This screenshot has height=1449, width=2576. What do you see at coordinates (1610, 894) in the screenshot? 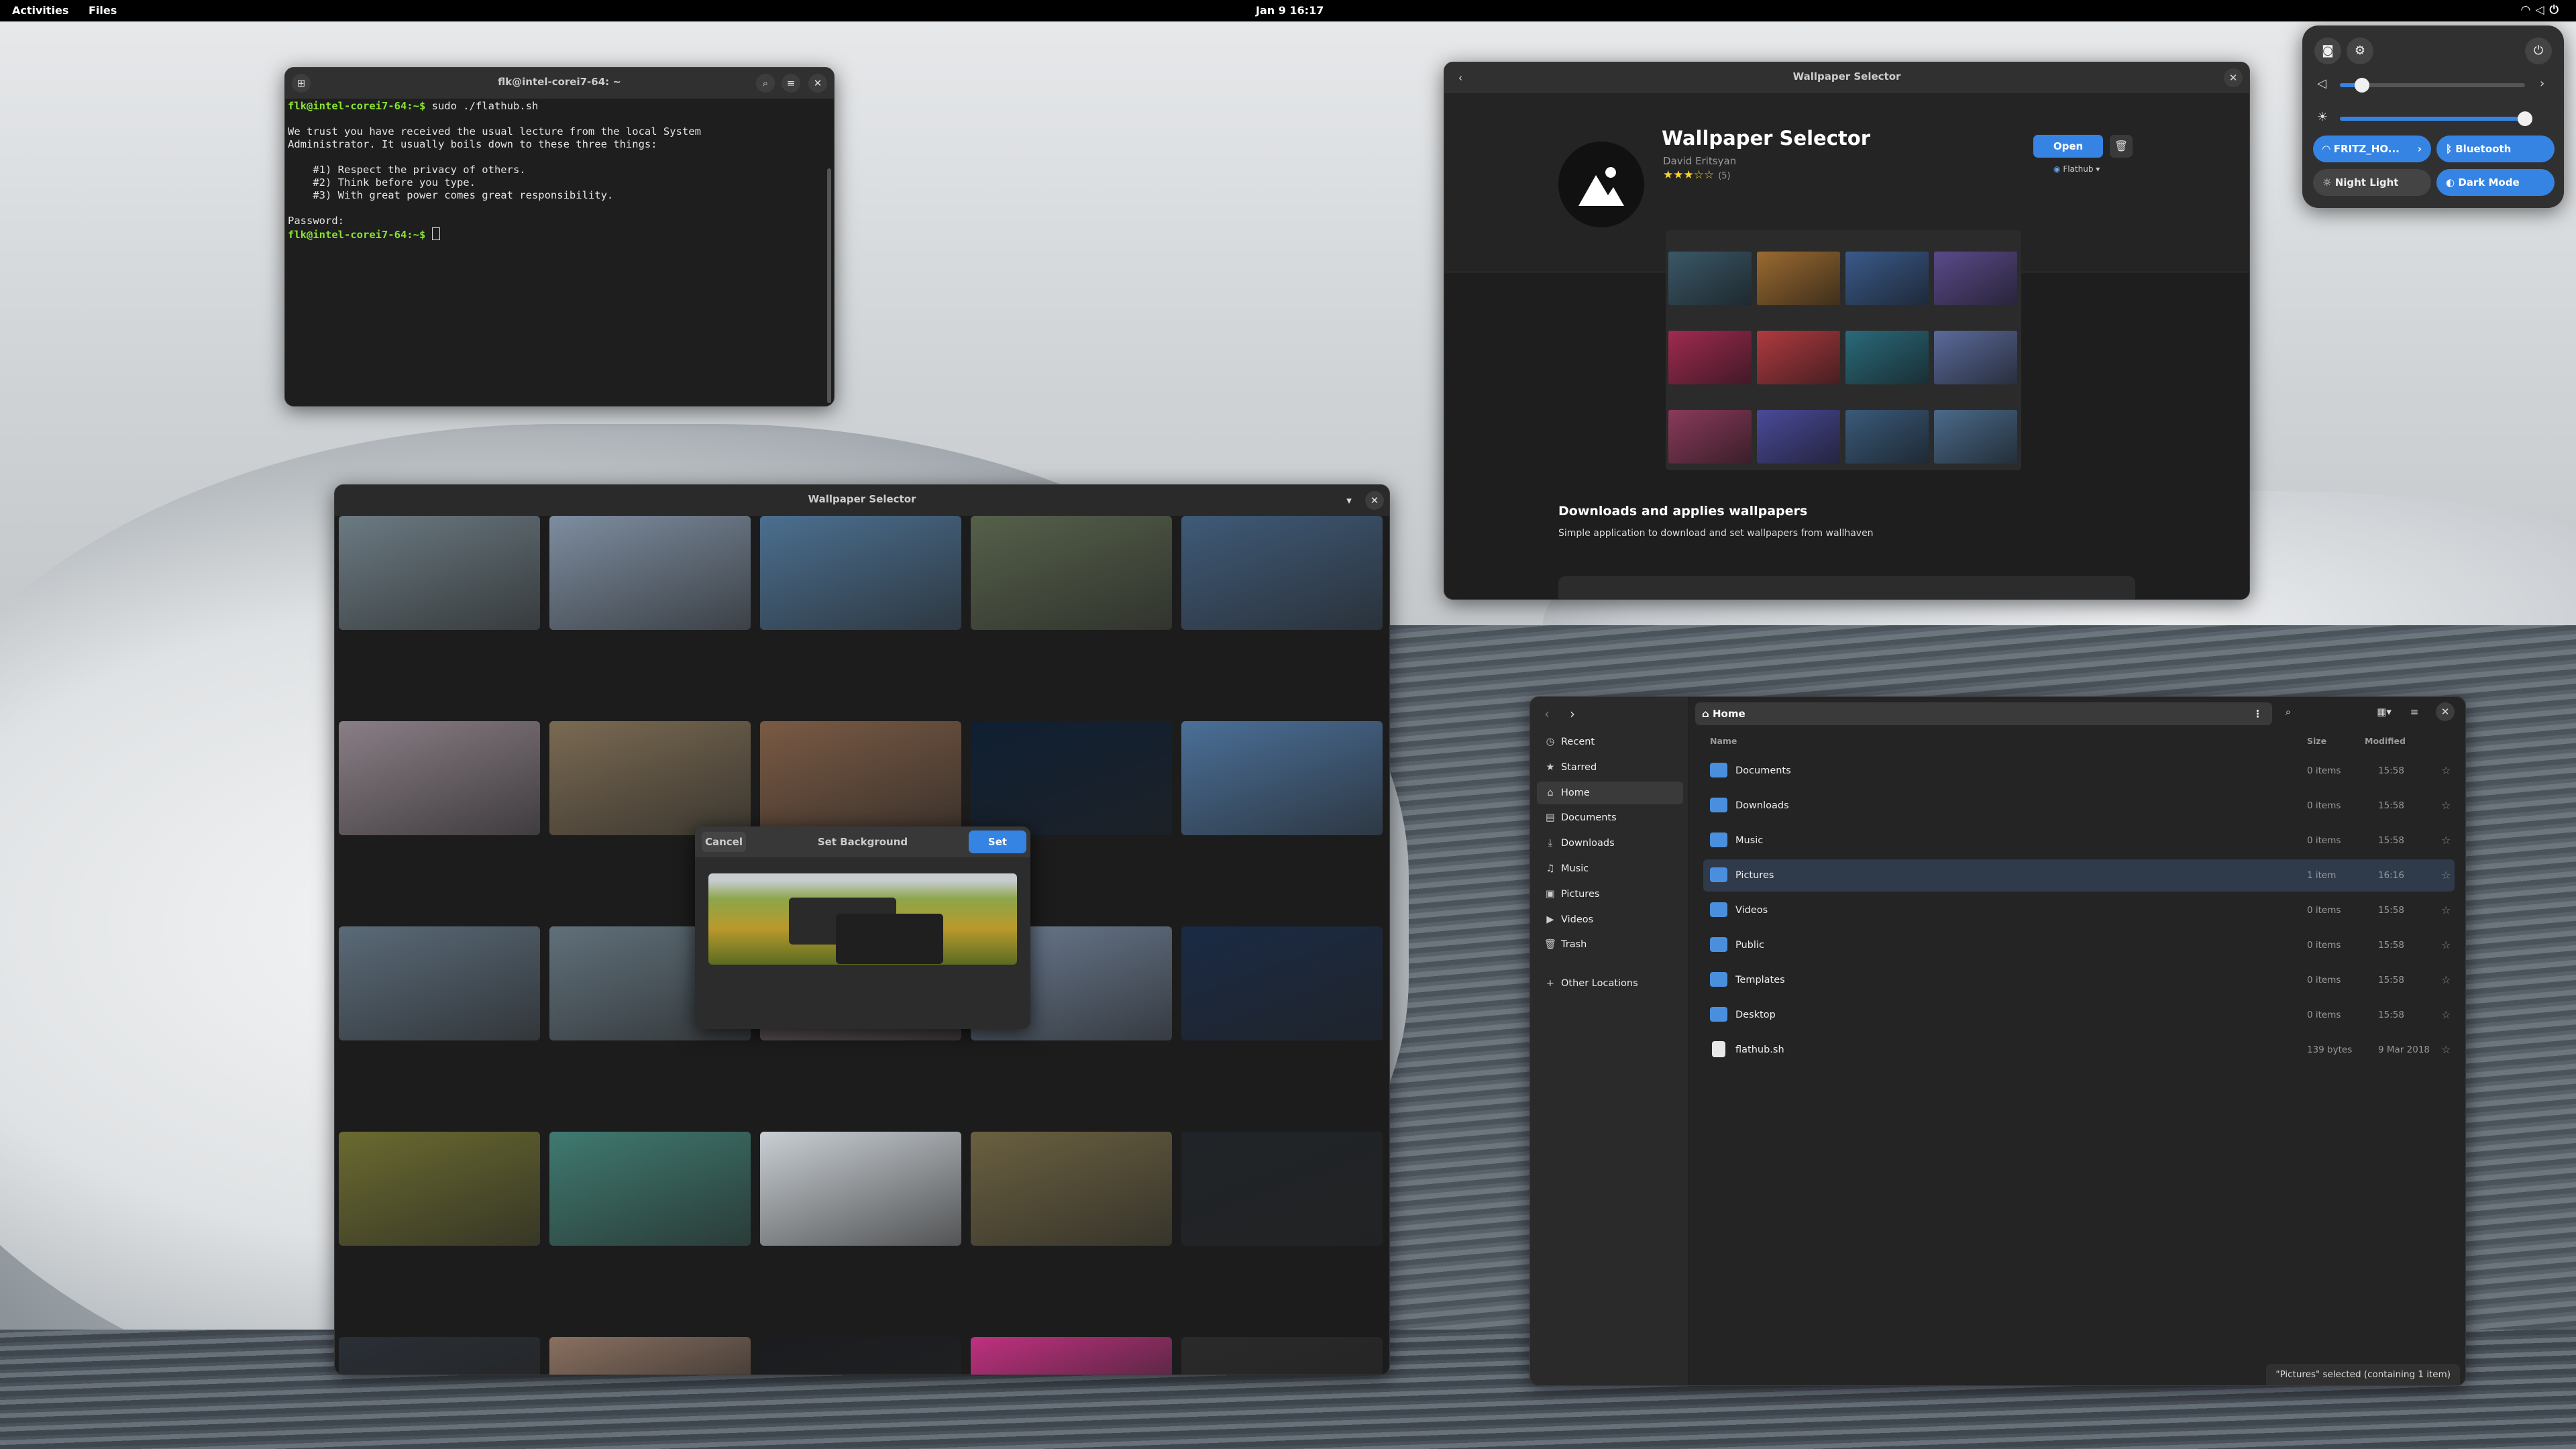
I see `sidebar-item-pictures: ▣ Pictures` at bounding box center [1610, 894].